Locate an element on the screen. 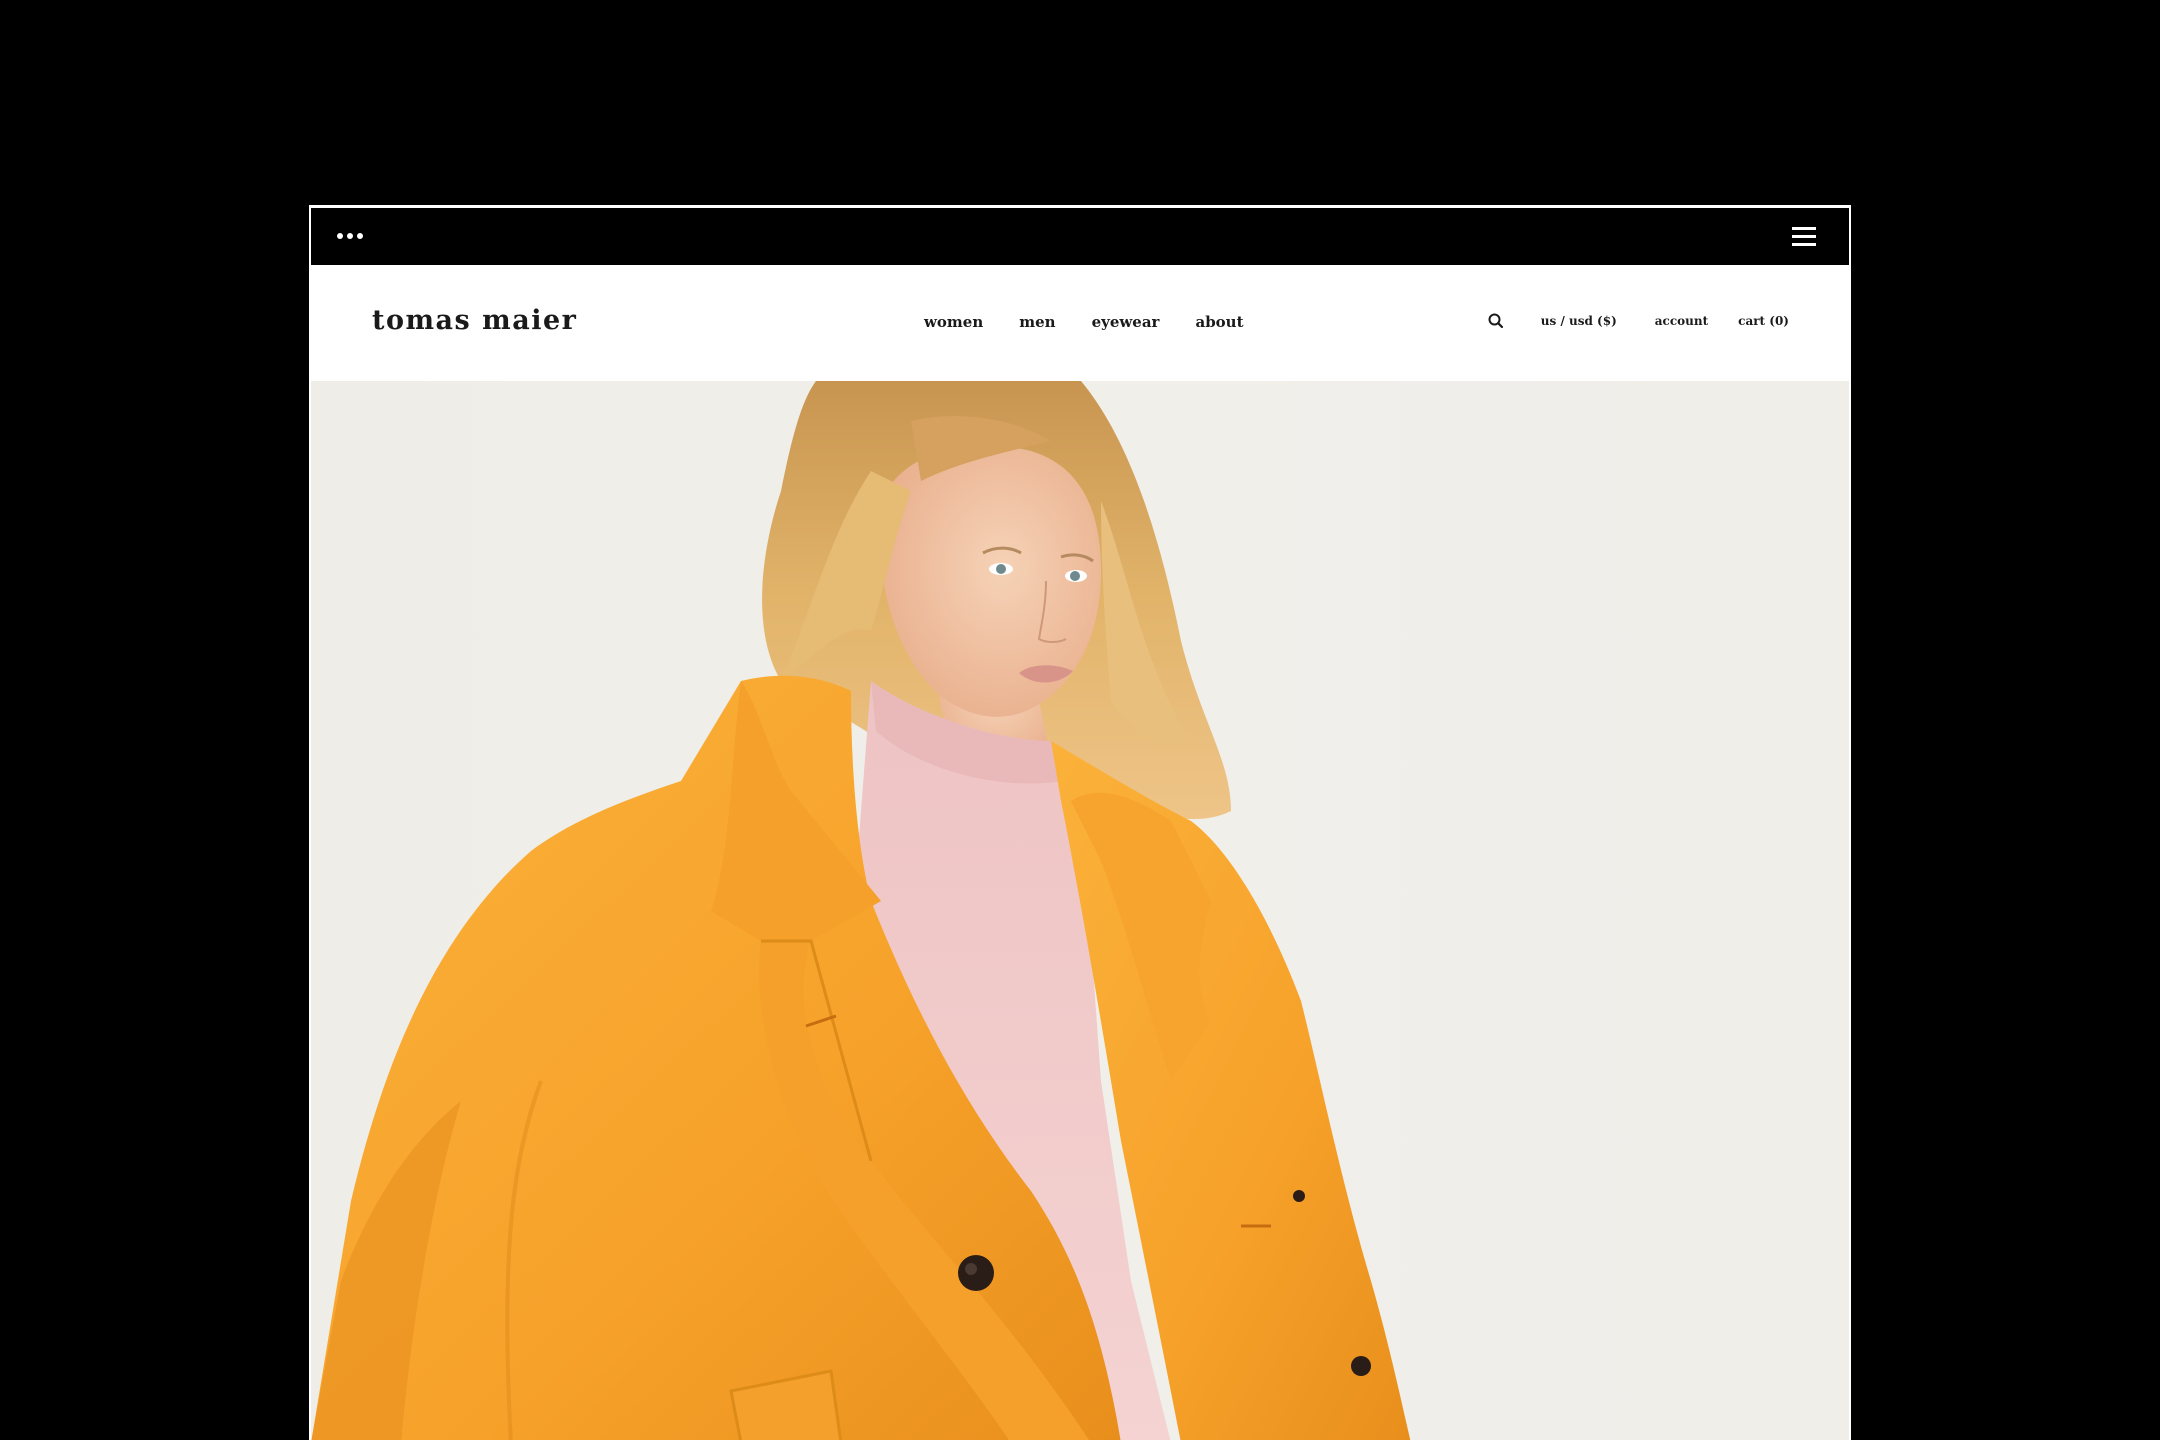  utility-nav: us / usd ($) account cart (0) is located at coordinates (1638, 321).